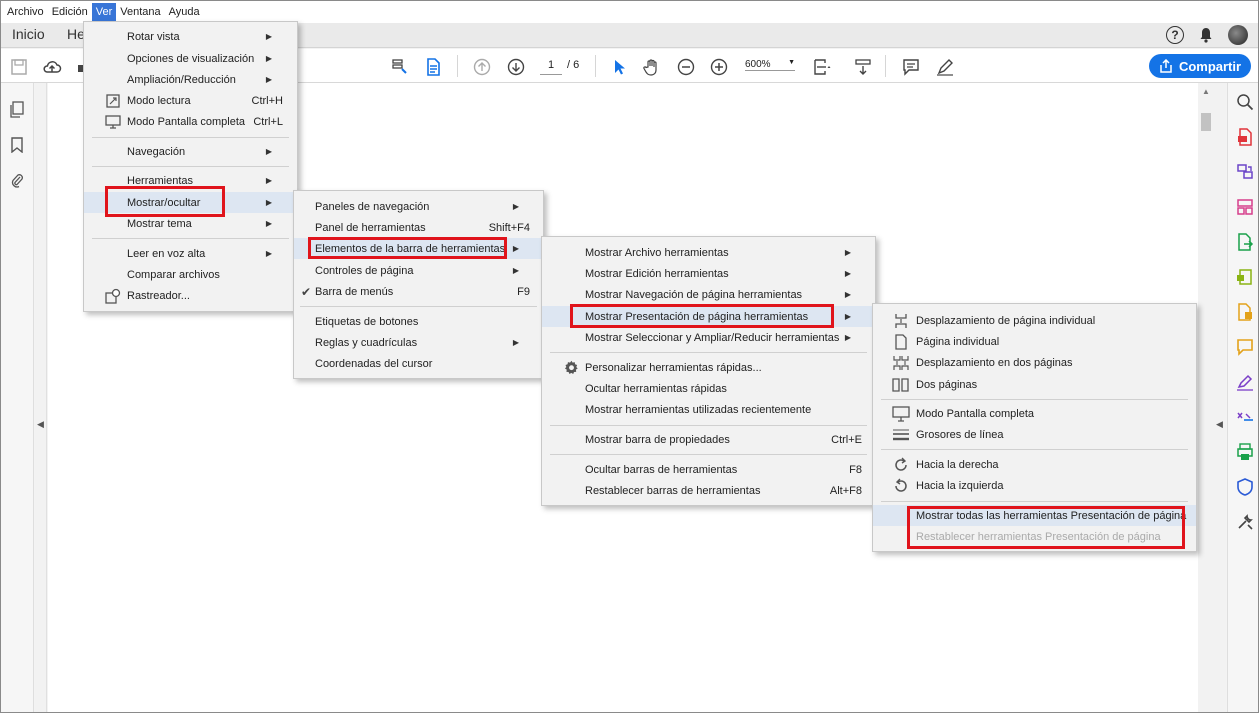 The width and height of the screenshot is (1259, 713). Describe the element at coordinates (1245, 102) in the screenshot. I see `search-zoom-icon` at that location.